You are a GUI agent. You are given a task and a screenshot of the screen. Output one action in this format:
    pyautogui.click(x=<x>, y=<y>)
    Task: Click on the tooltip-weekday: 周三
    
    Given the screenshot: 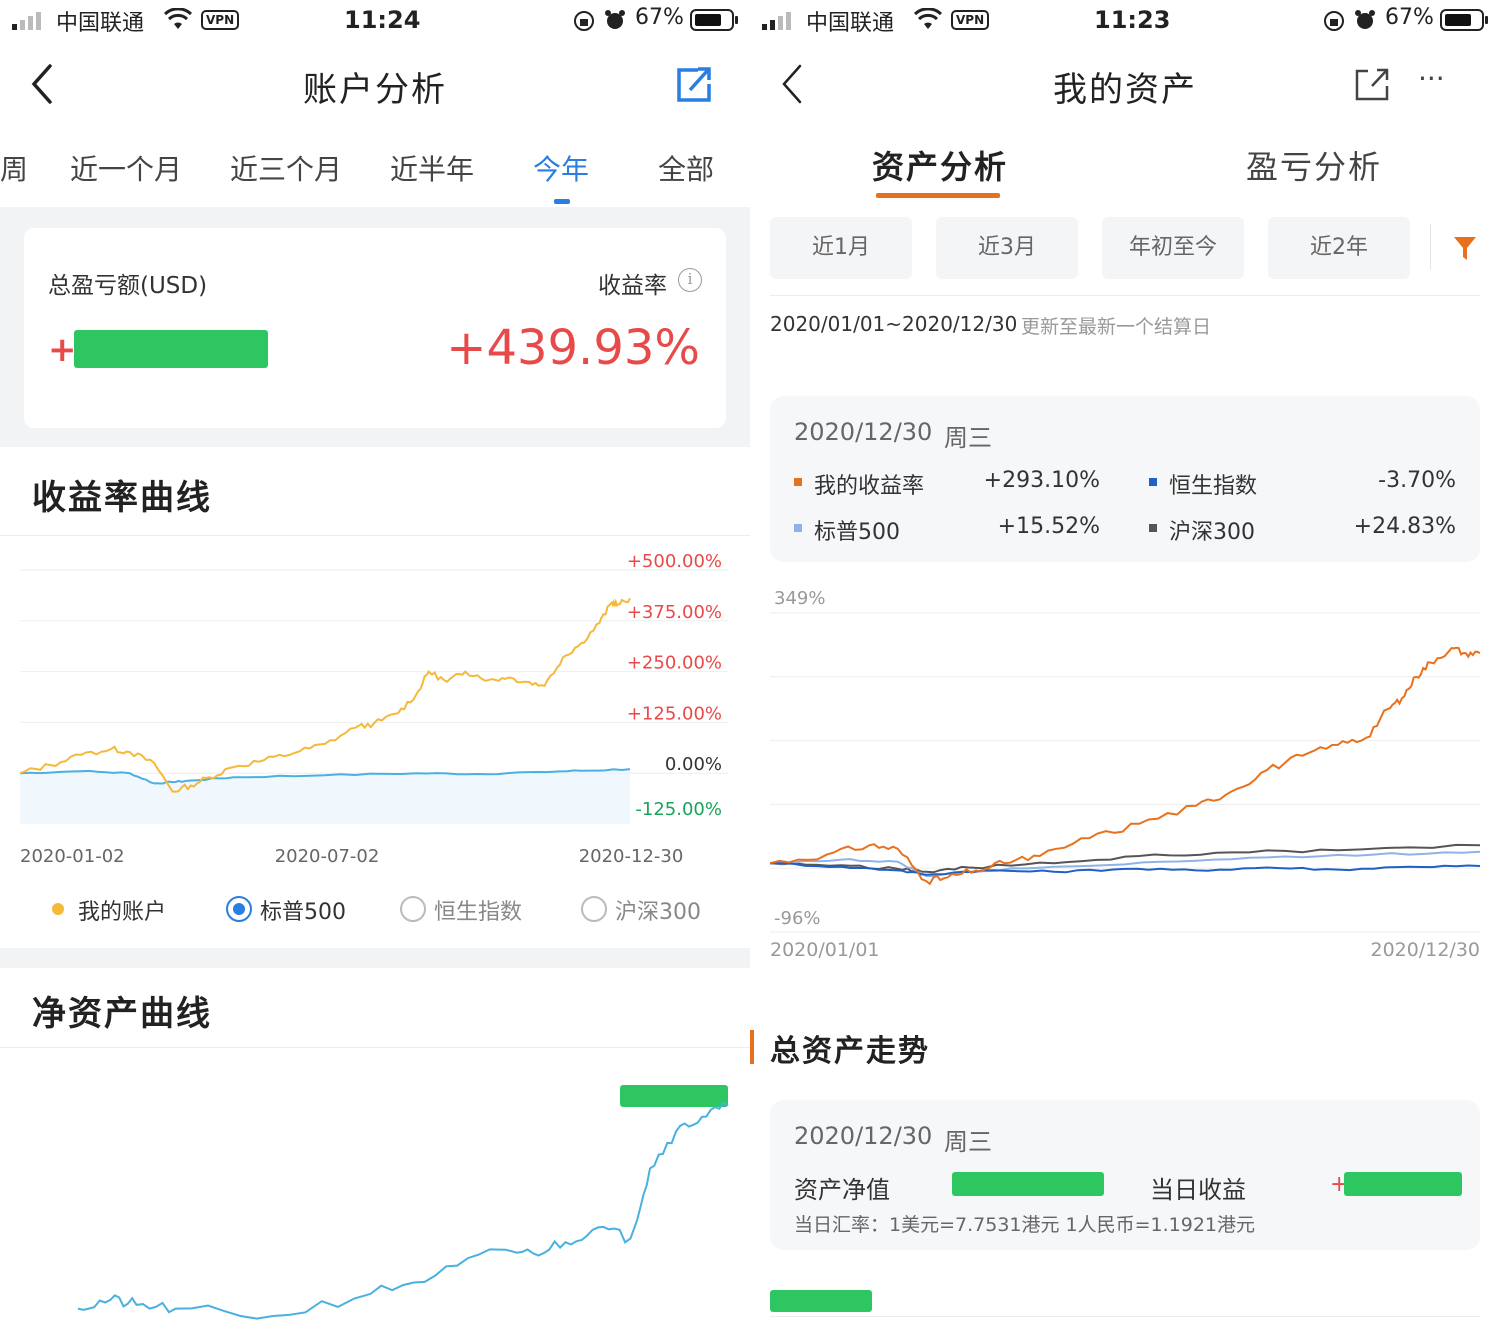 What is the action you would take?
    pyautogui.click(x=968, y=438)
    